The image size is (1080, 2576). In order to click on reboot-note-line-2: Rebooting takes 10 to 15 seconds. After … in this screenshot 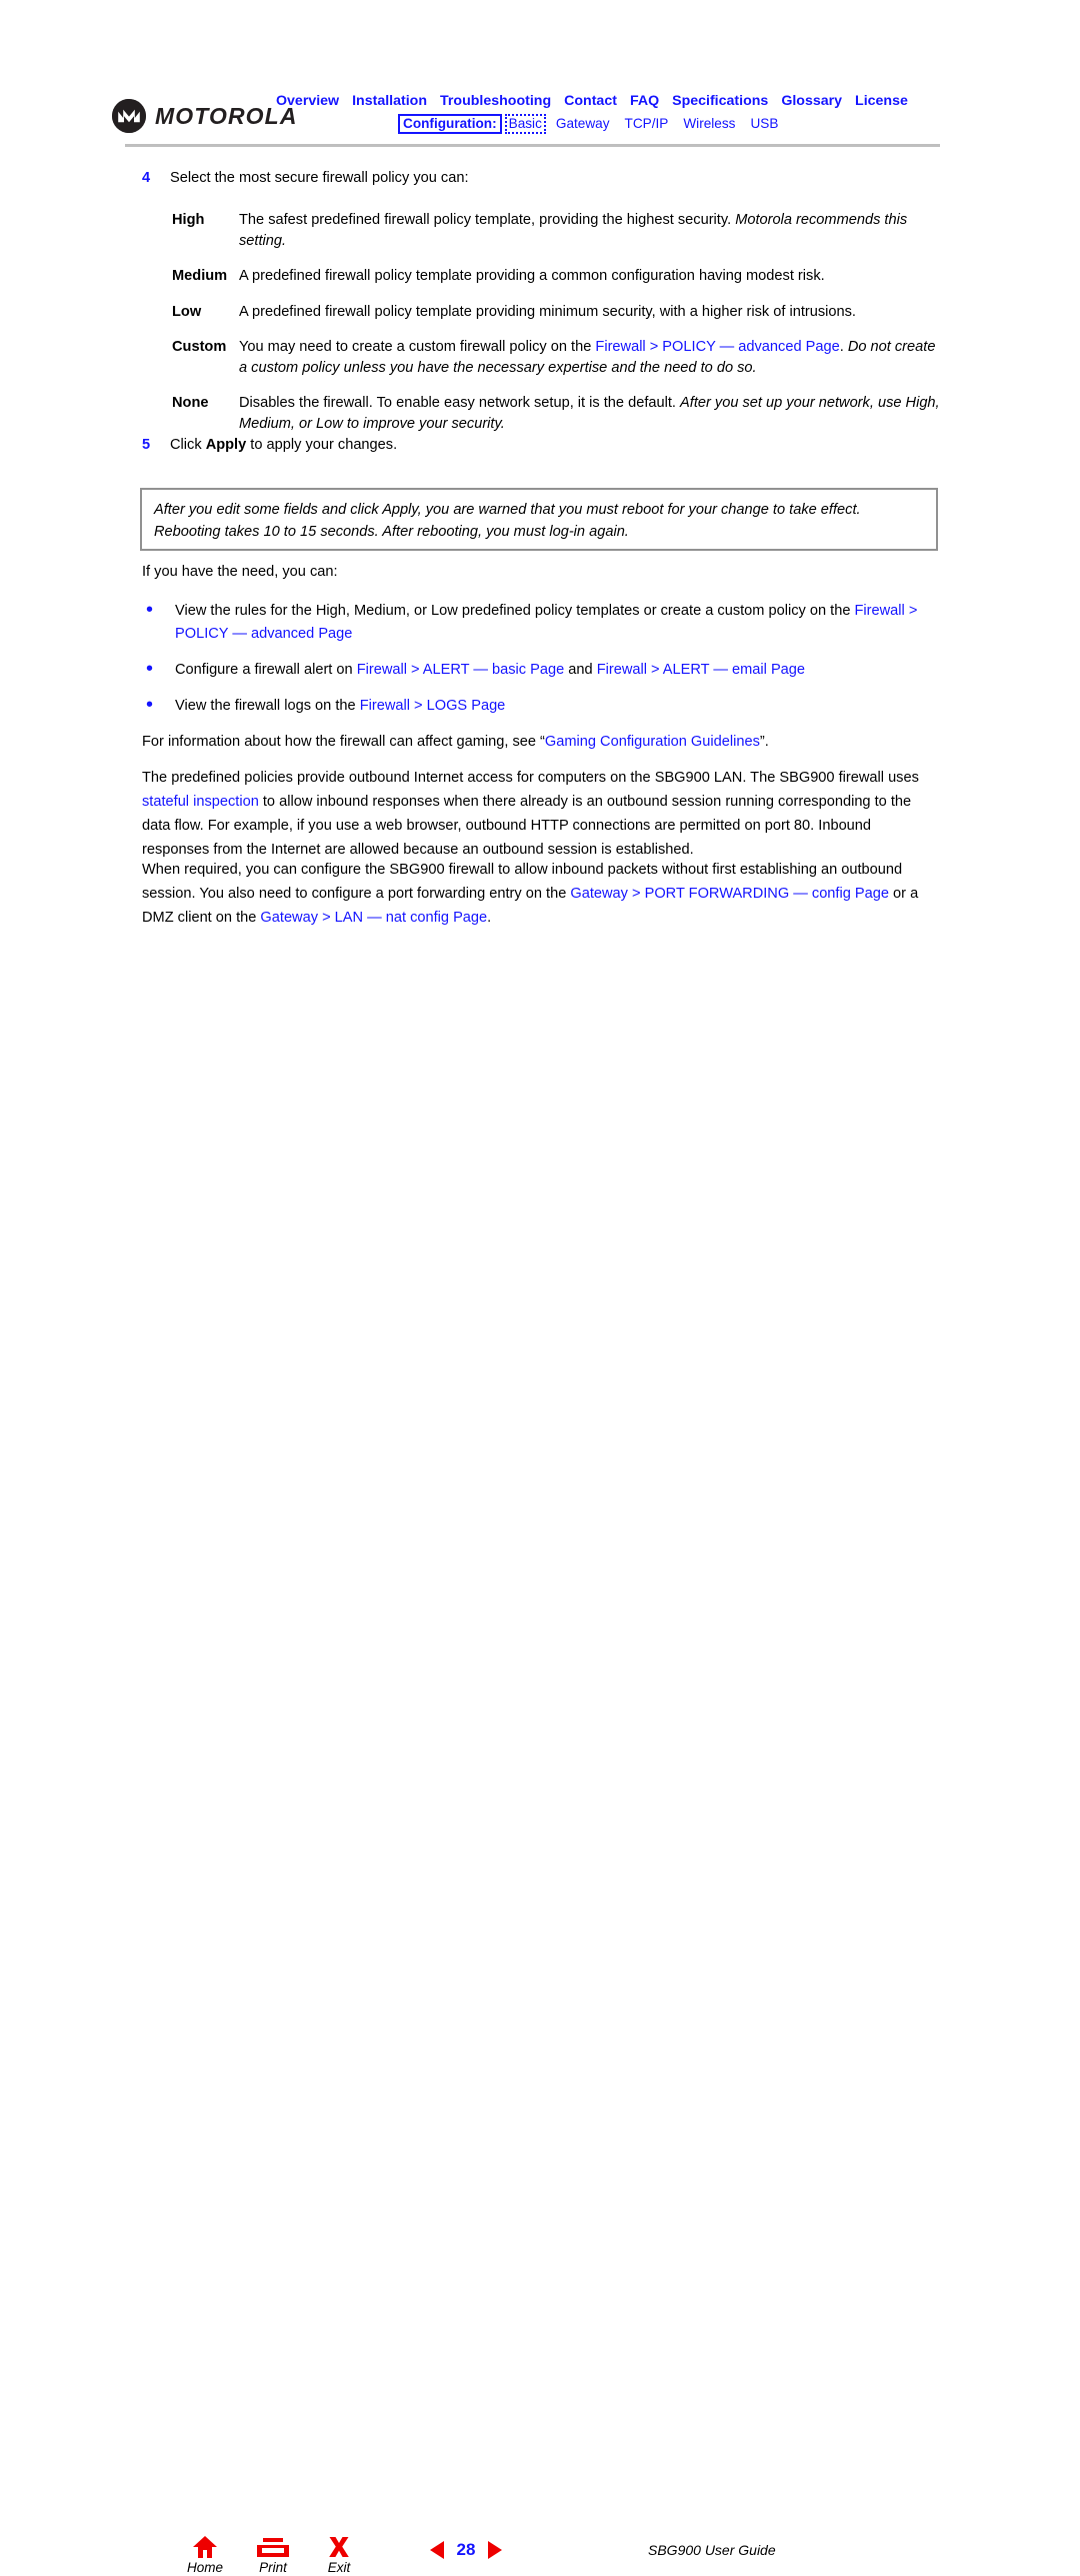, I will do `click(391, 532)`.